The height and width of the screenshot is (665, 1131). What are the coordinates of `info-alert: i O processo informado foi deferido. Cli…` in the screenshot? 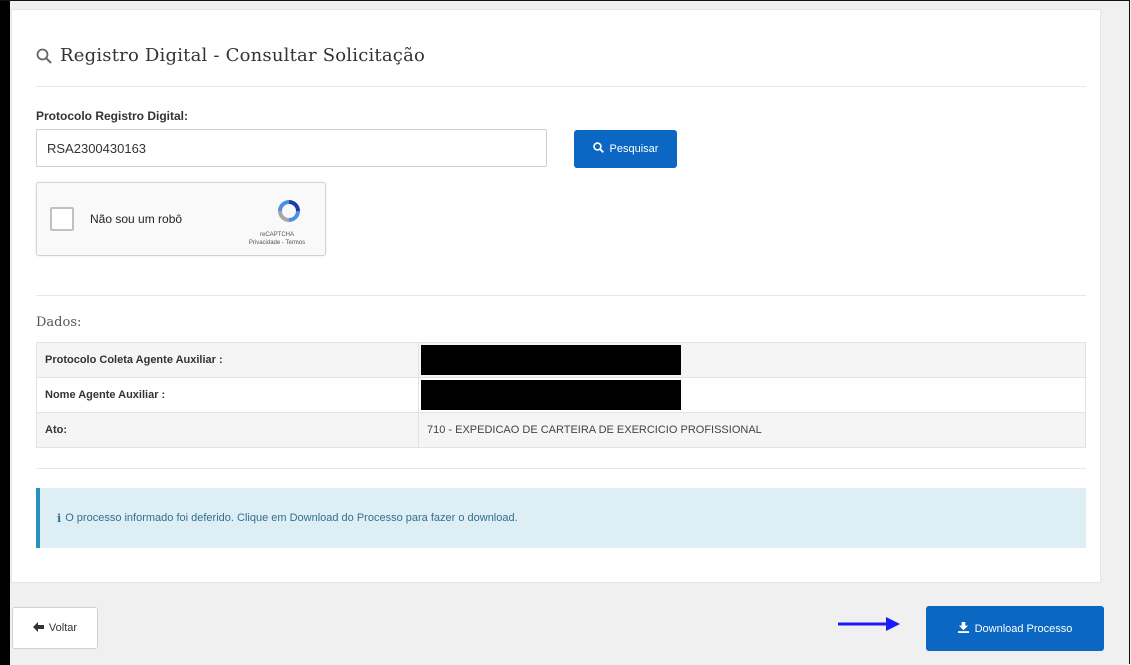 It's located at (561, 518).